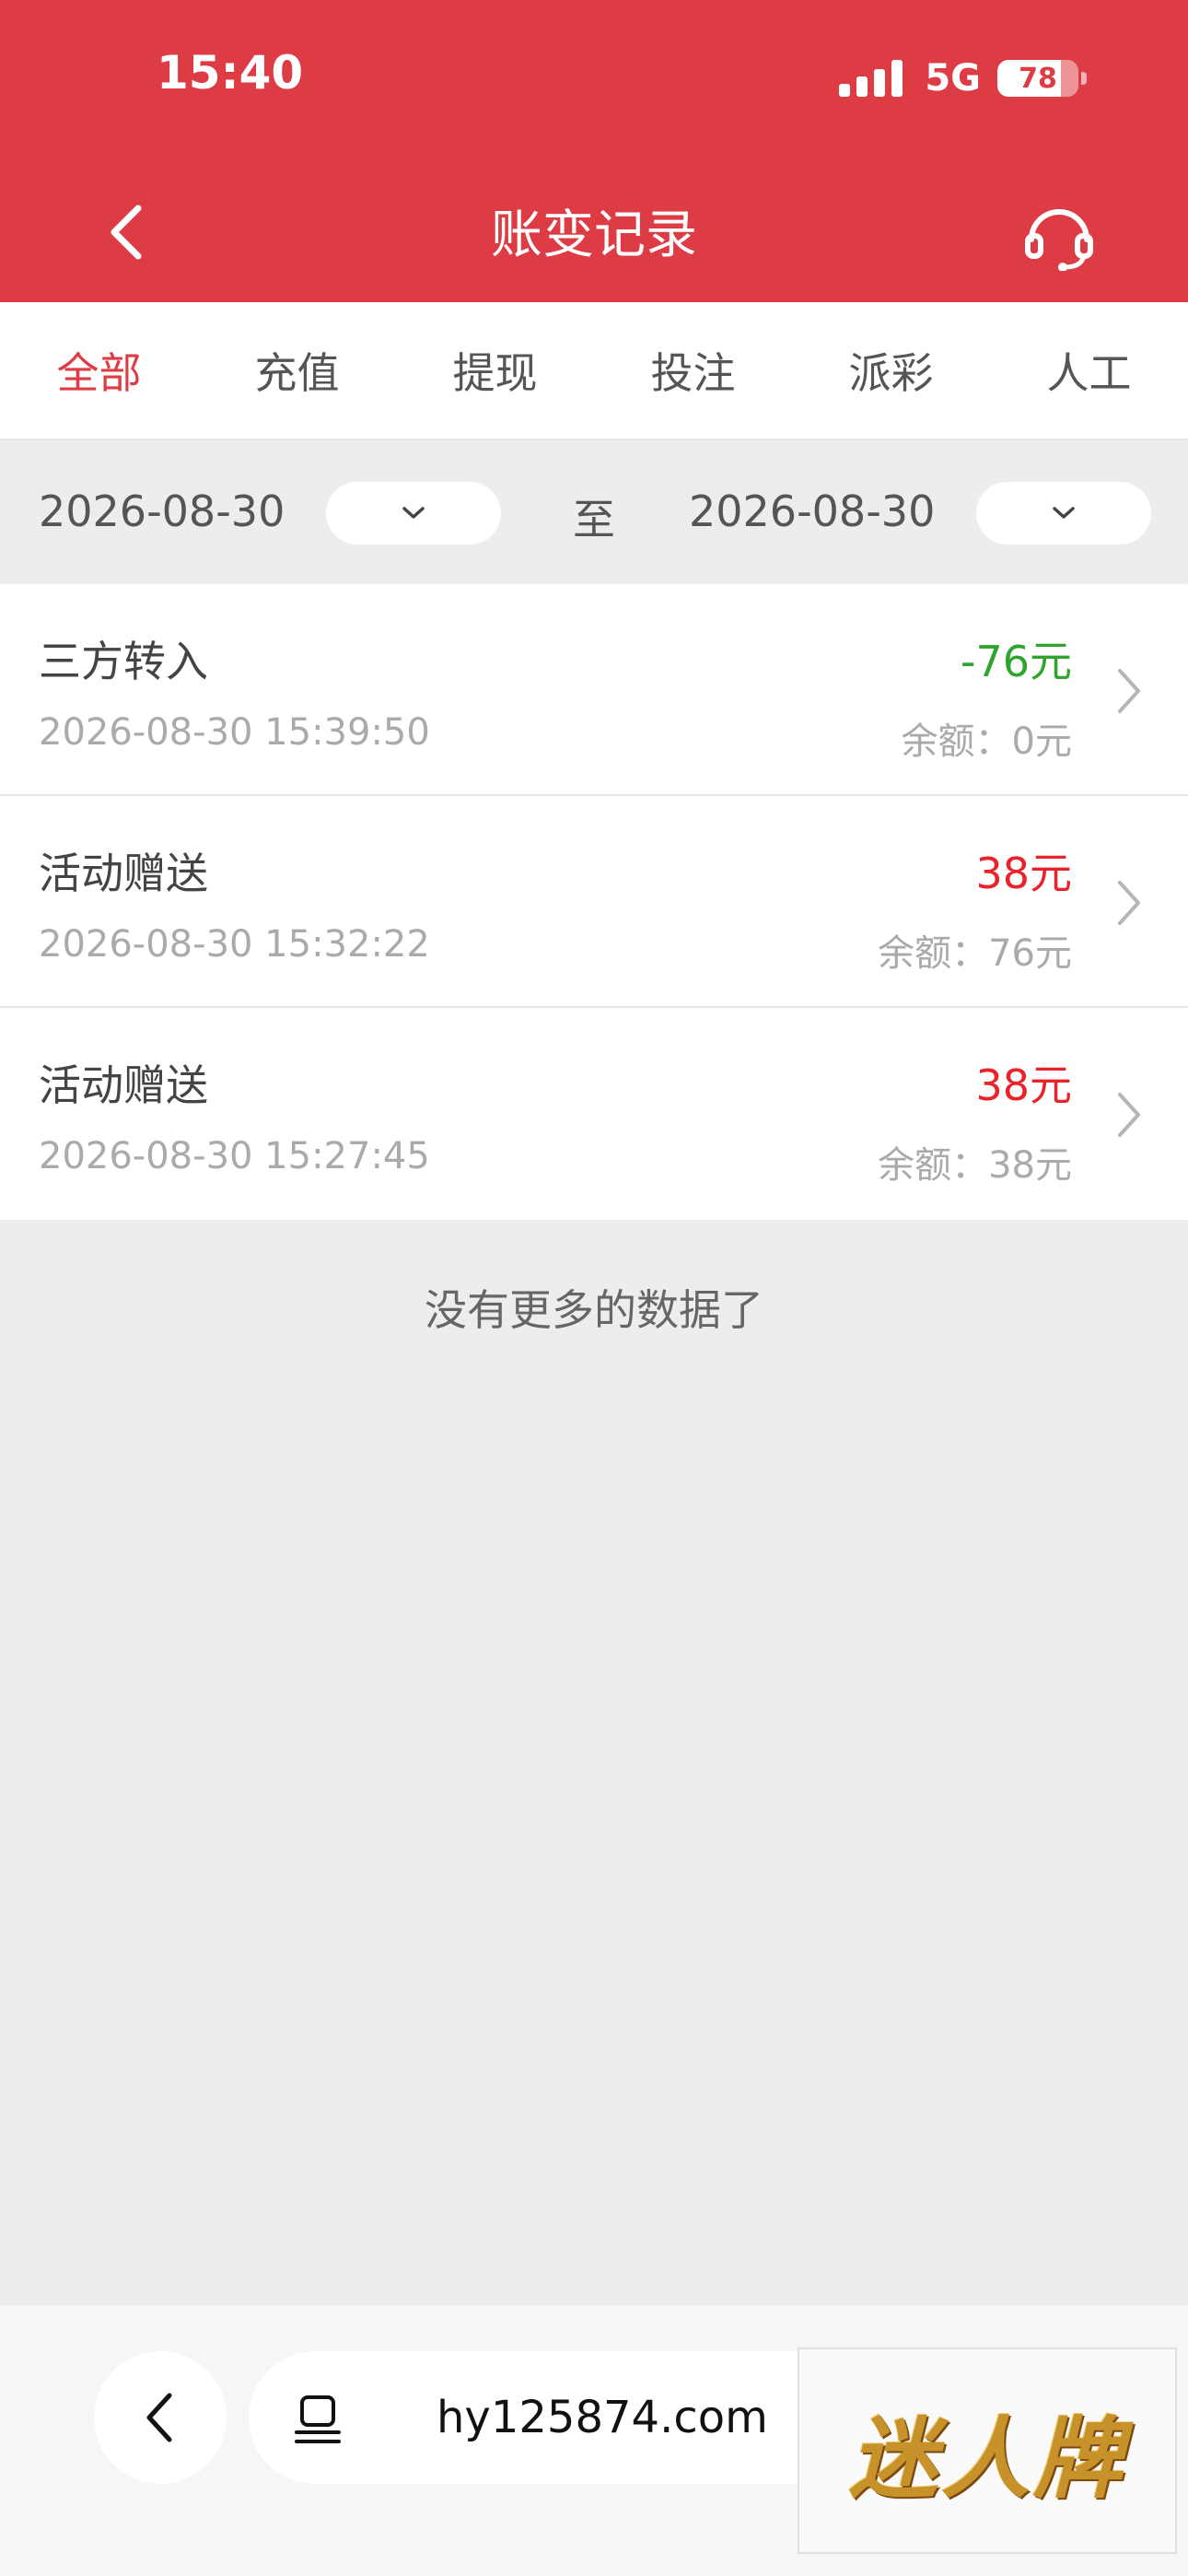 The width and height of the screenshot is (1188, 2576). I want to click on battery-tip, so click(1084, 78).